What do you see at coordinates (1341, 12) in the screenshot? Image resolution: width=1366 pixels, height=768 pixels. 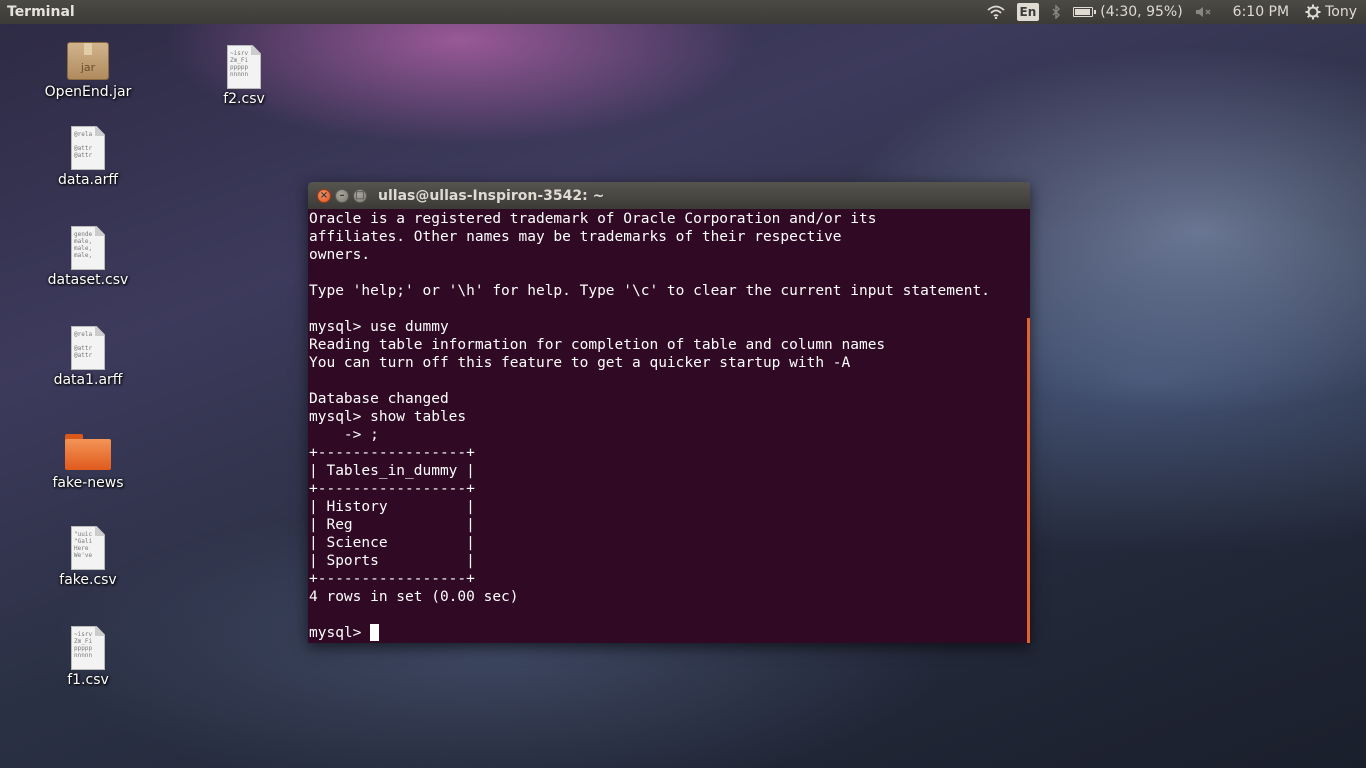 I see `user-name: Tony` at bounding box center [1341, 12].